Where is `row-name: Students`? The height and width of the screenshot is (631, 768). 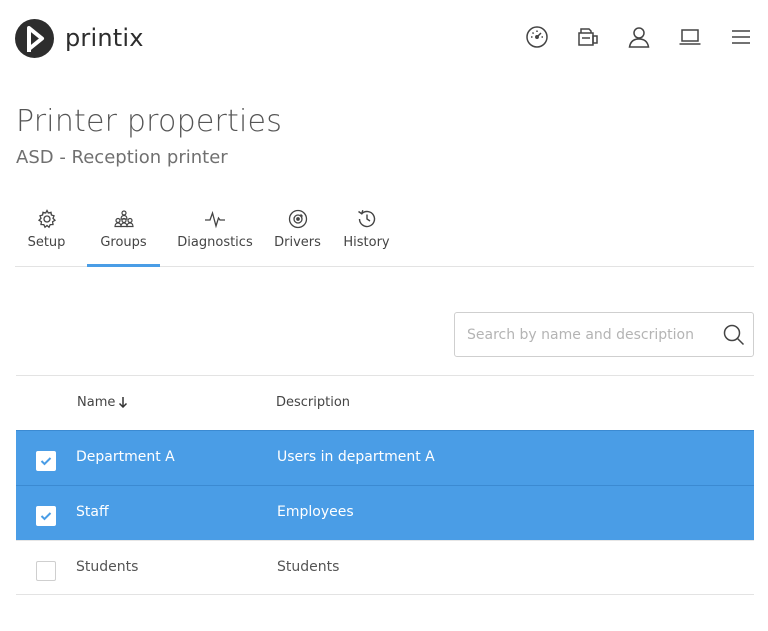
row-name: Students is located at coordinates (107, 567).